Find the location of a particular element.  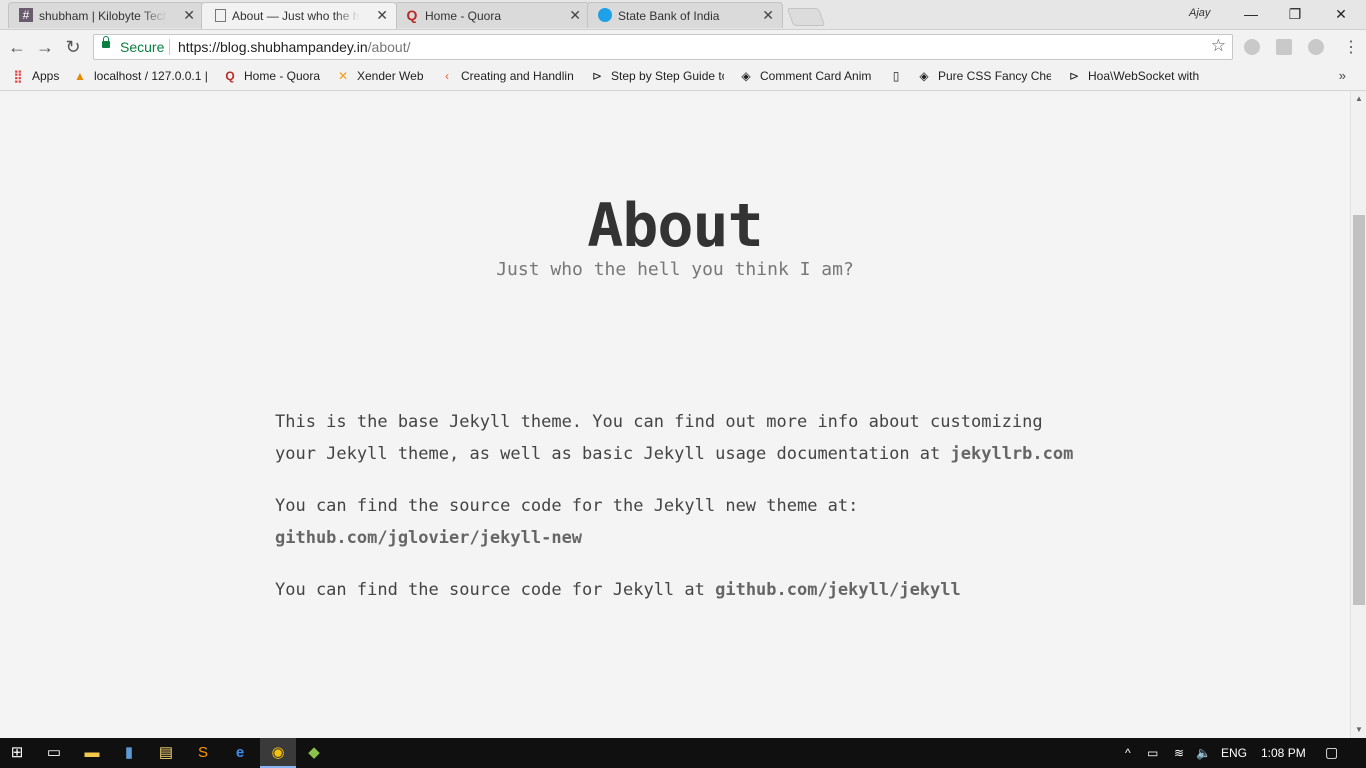

hash-icon: # is located at coordinates (26, 15).